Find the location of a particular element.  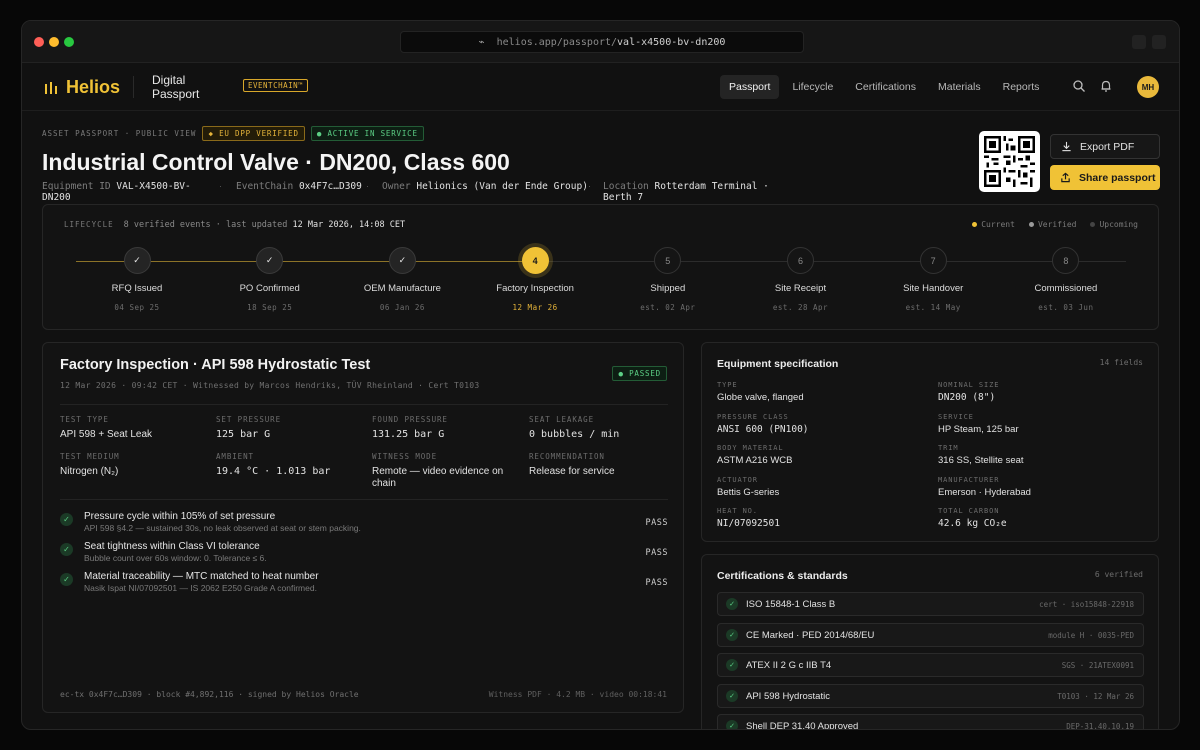

spec-field: TRIM 316 SS, Stellite seat is located at coordinates (981, 455).